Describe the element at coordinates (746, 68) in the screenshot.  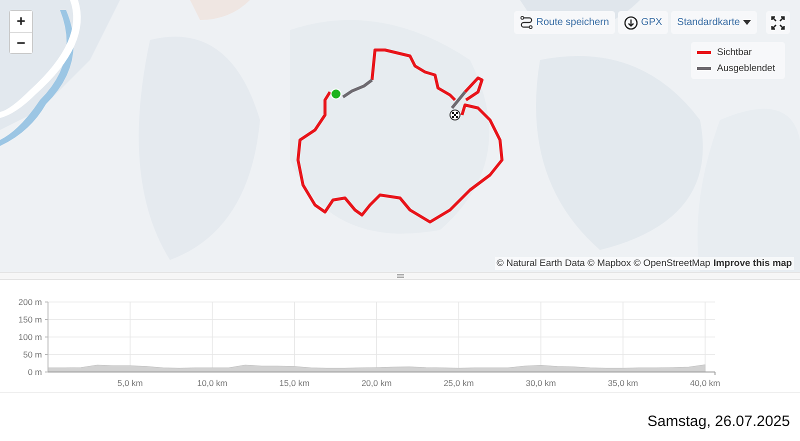
I see `legend-label: Ausgeblendet` at that location.